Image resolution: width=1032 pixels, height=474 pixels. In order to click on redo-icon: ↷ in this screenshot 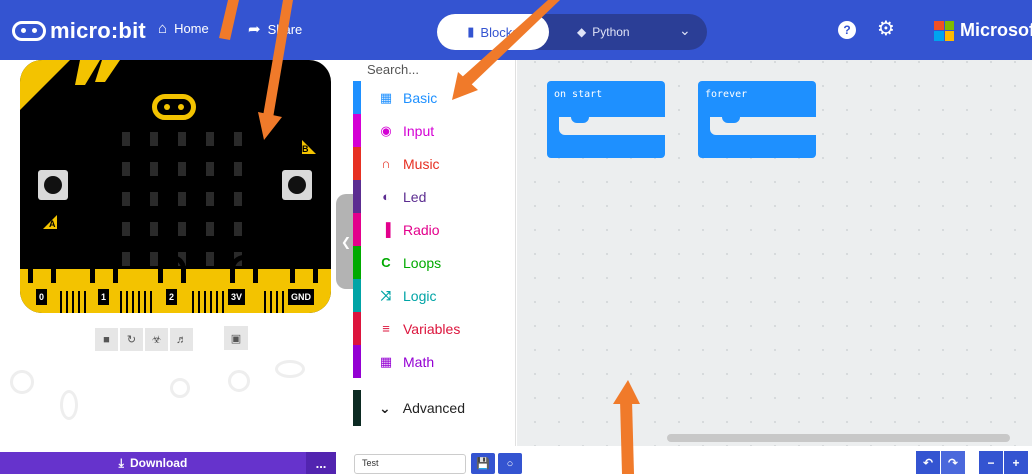, I will do `click(953, 462)`.